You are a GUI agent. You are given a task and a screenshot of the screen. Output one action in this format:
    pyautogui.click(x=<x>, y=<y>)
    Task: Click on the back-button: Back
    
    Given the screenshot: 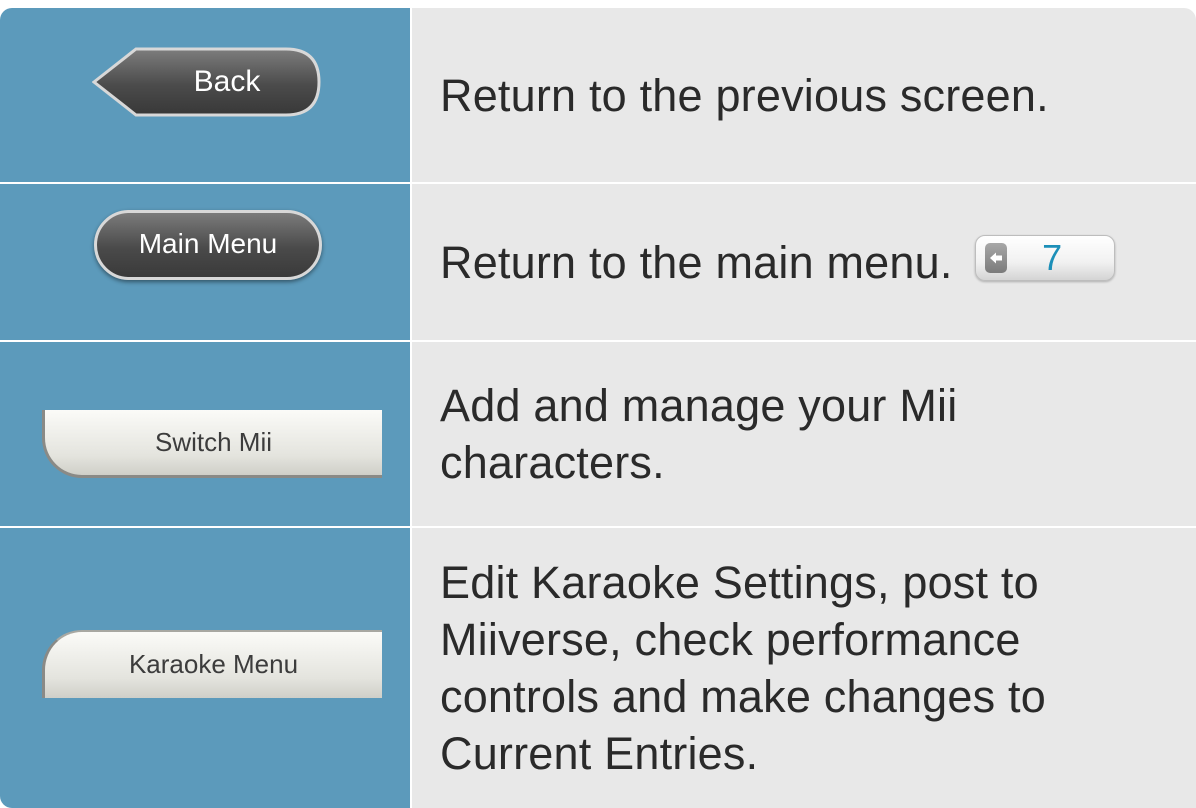 What is the action you would take?
    pyautogui.click(x=207, y=82)
    